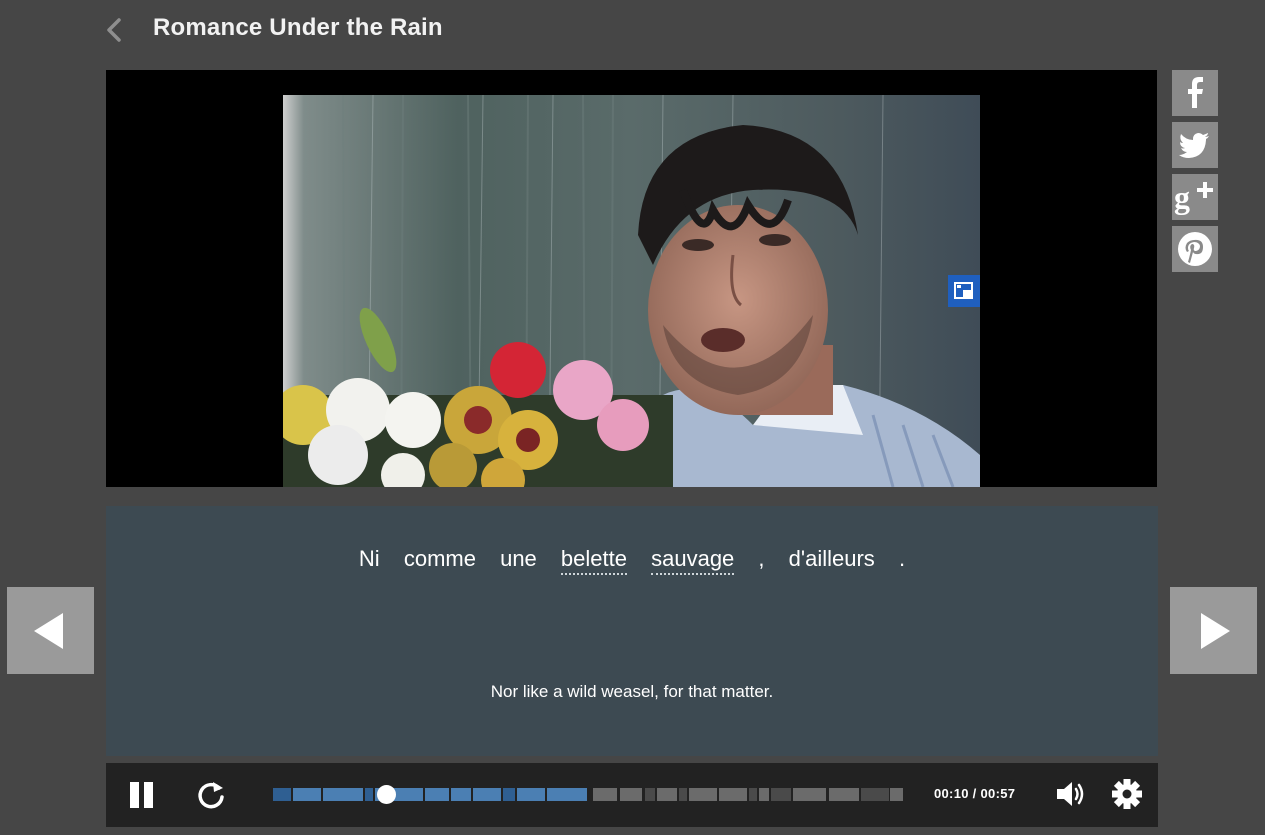  I want to click on progress-knob, so click(387, 794).